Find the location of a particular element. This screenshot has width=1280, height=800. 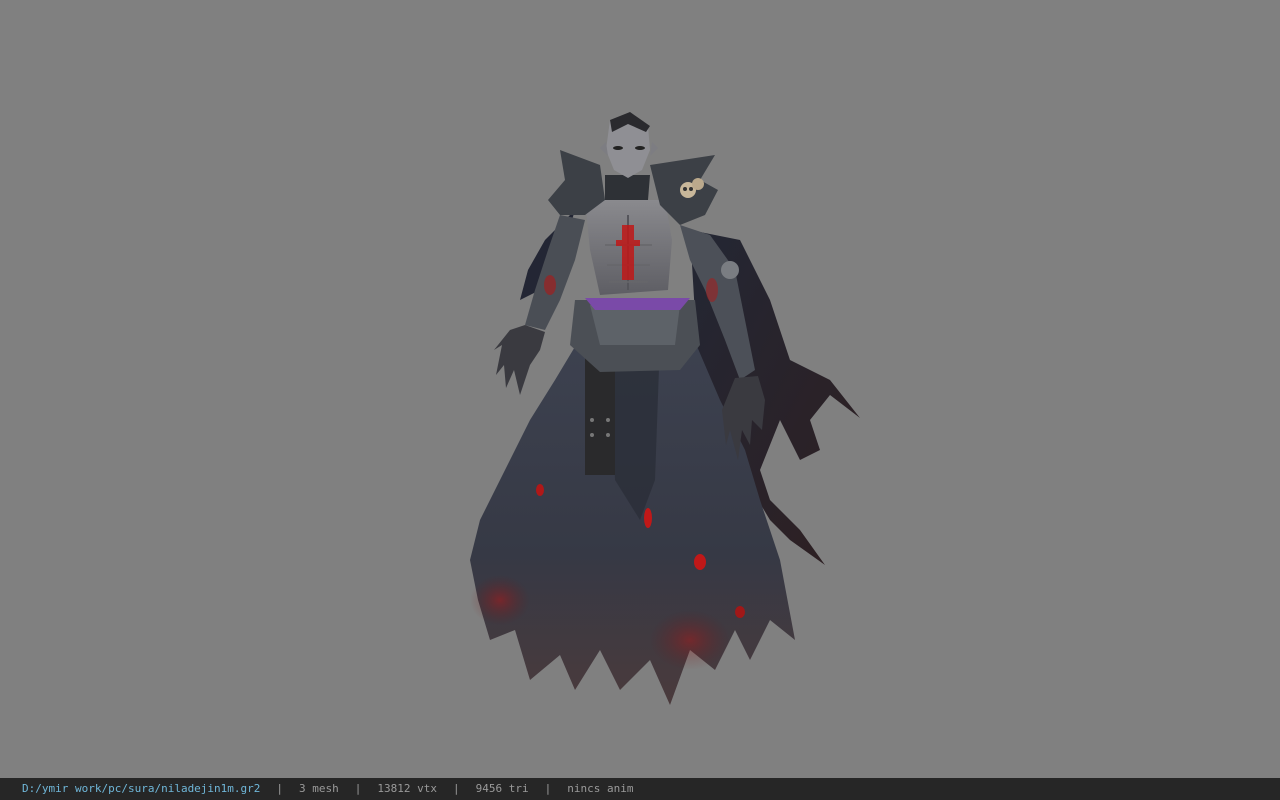

file-path: D:/ymir work/pc/sura/niladejin1m.gr2 is located at coordinates (141, 788).